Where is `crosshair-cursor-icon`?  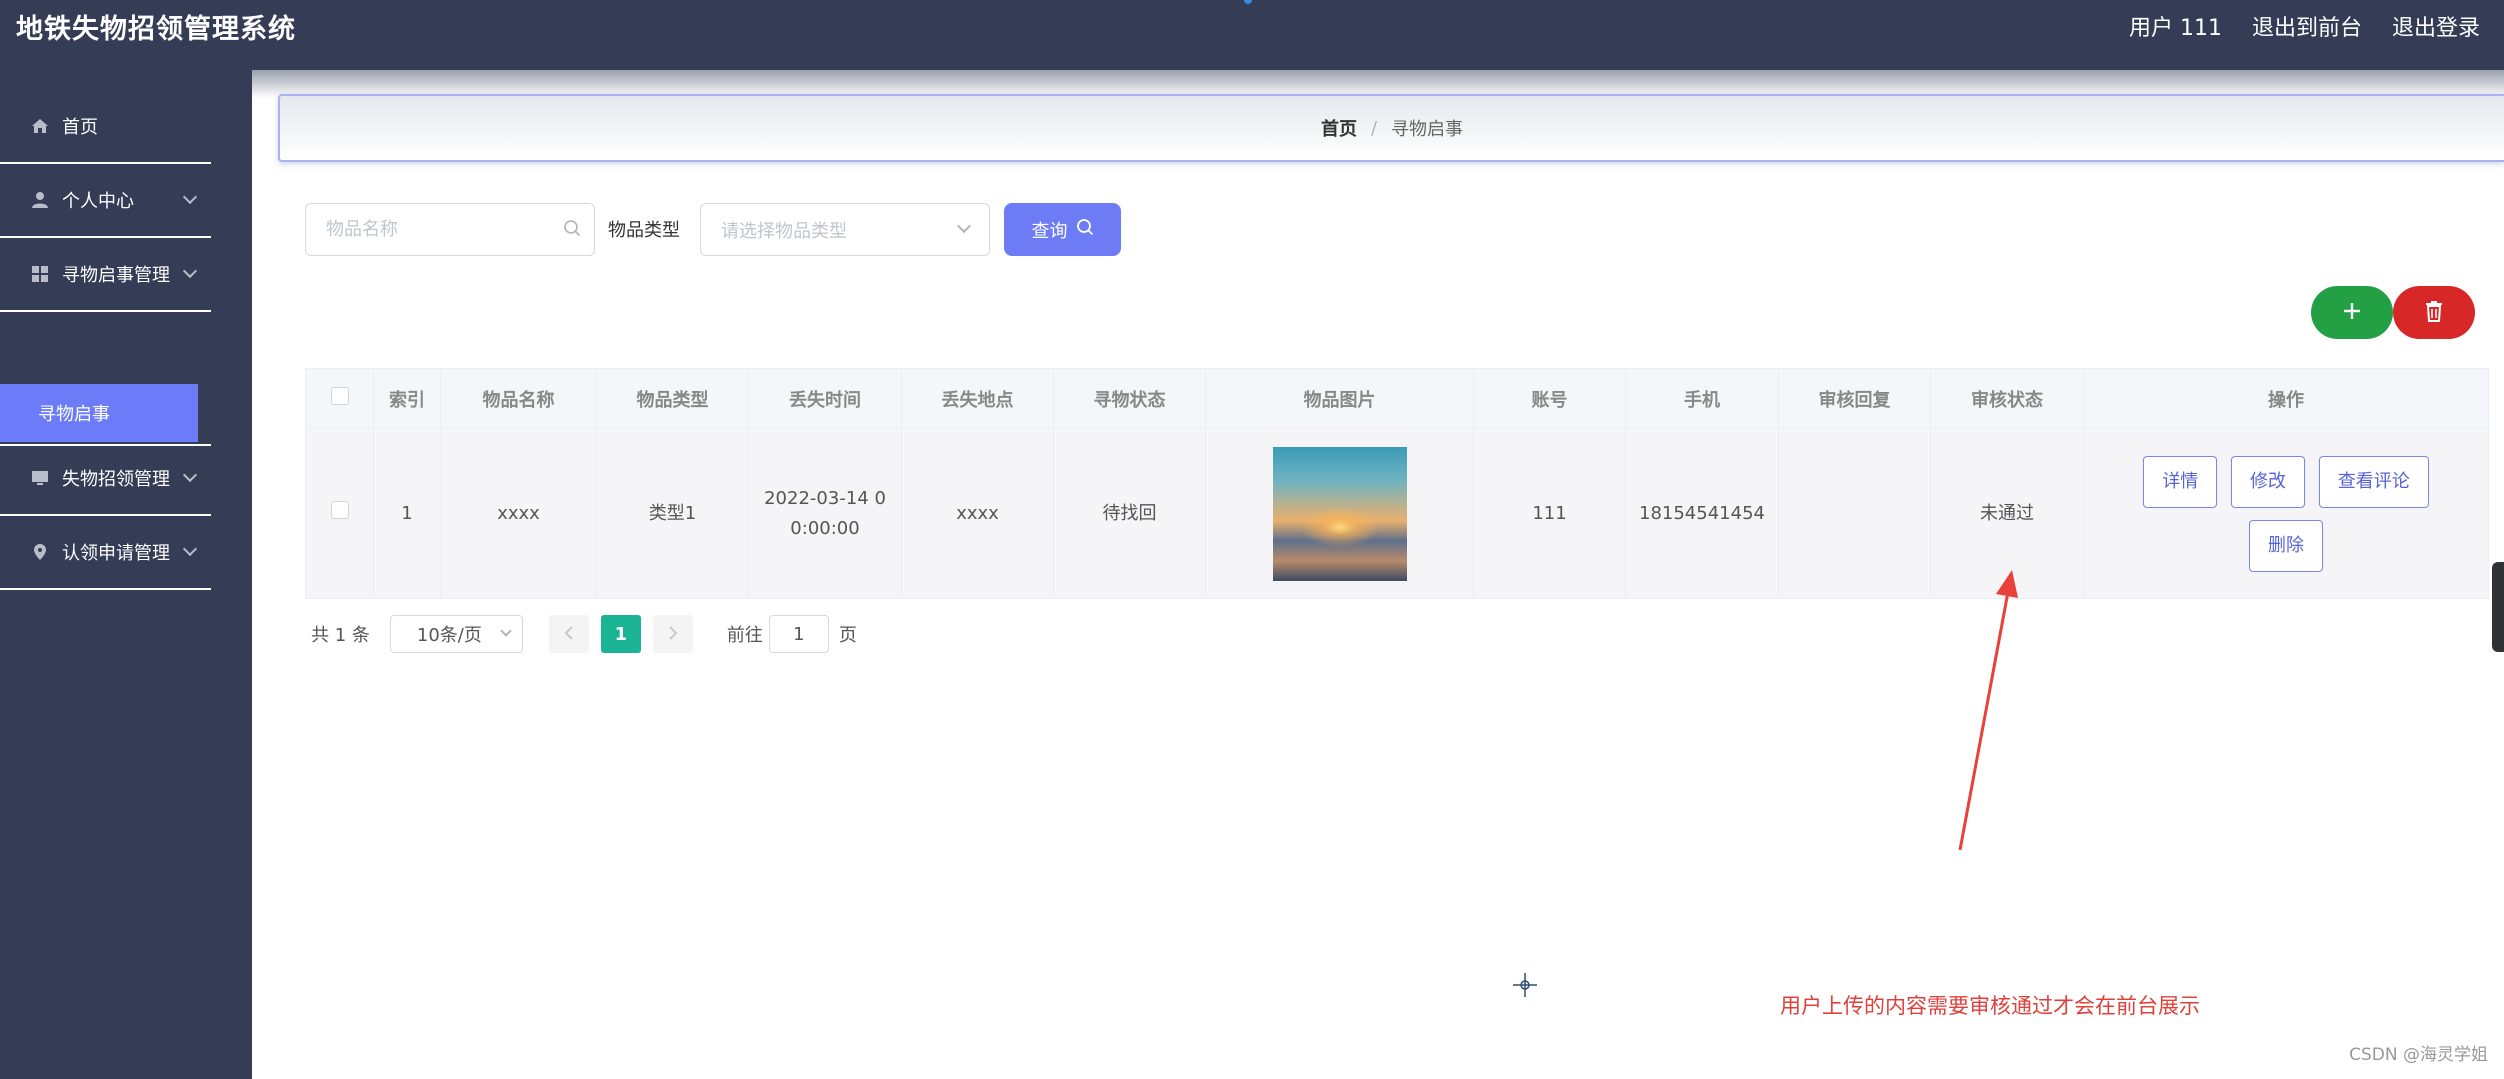 crosshair-cursor-icon is located at coordinates (1525, 985).